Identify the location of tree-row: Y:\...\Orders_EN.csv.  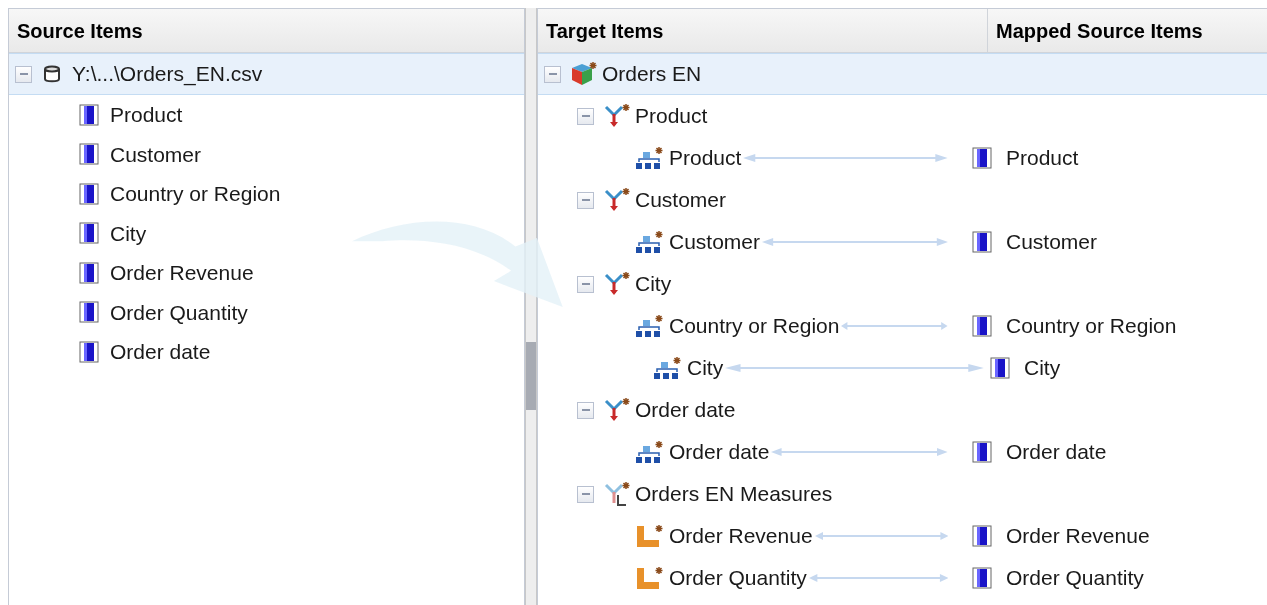
(266, 74).